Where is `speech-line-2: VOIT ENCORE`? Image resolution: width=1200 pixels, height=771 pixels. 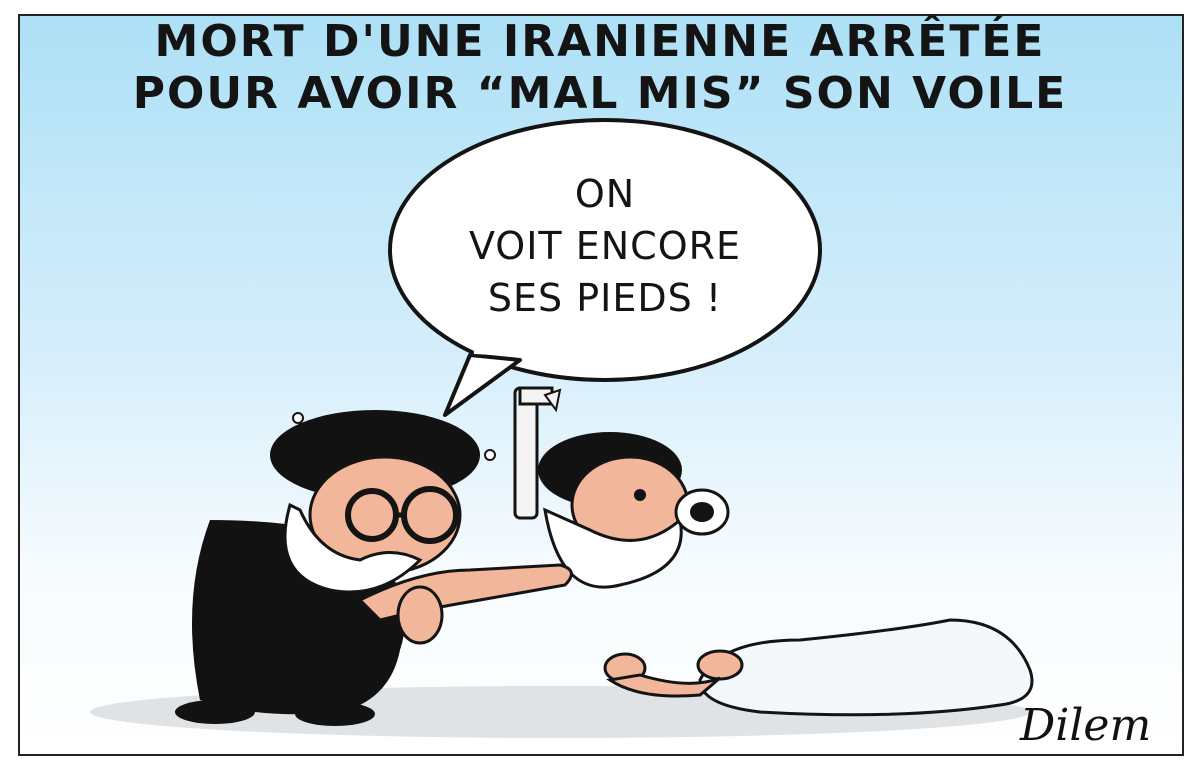
speech-line-2: VOIT ENCORE is located at coordinates (605, 246).